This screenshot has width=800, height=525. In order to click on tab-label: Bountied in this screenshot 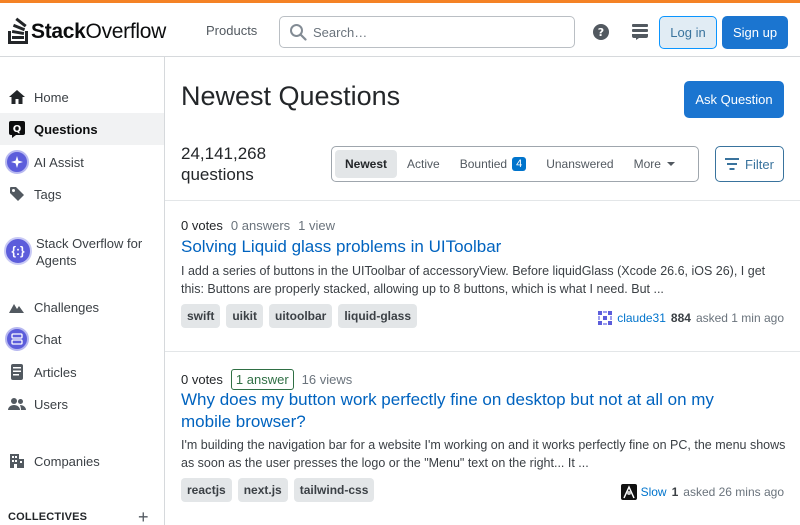, I will do `click(483, 164)`.